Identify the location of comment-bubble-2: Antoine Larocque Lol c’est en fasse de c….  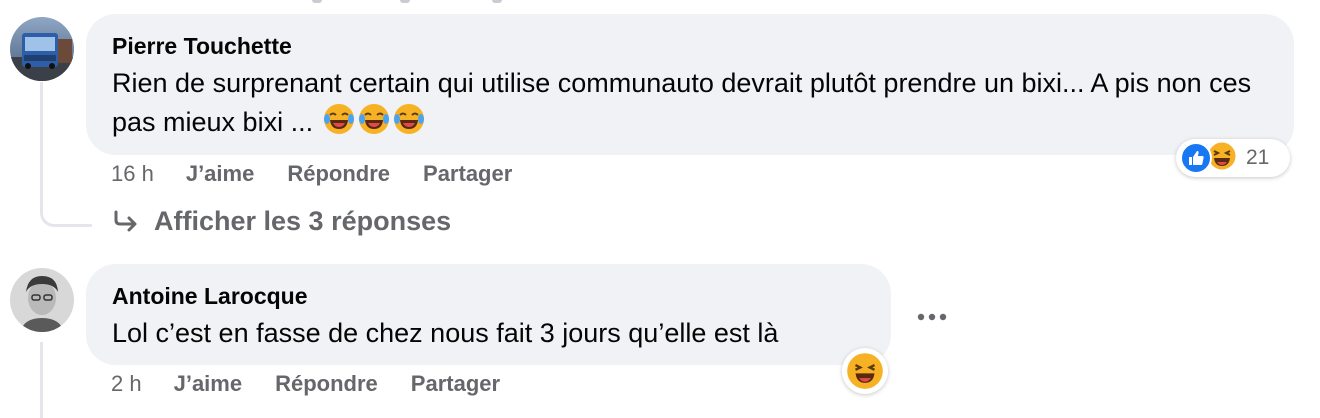
(488, 314).